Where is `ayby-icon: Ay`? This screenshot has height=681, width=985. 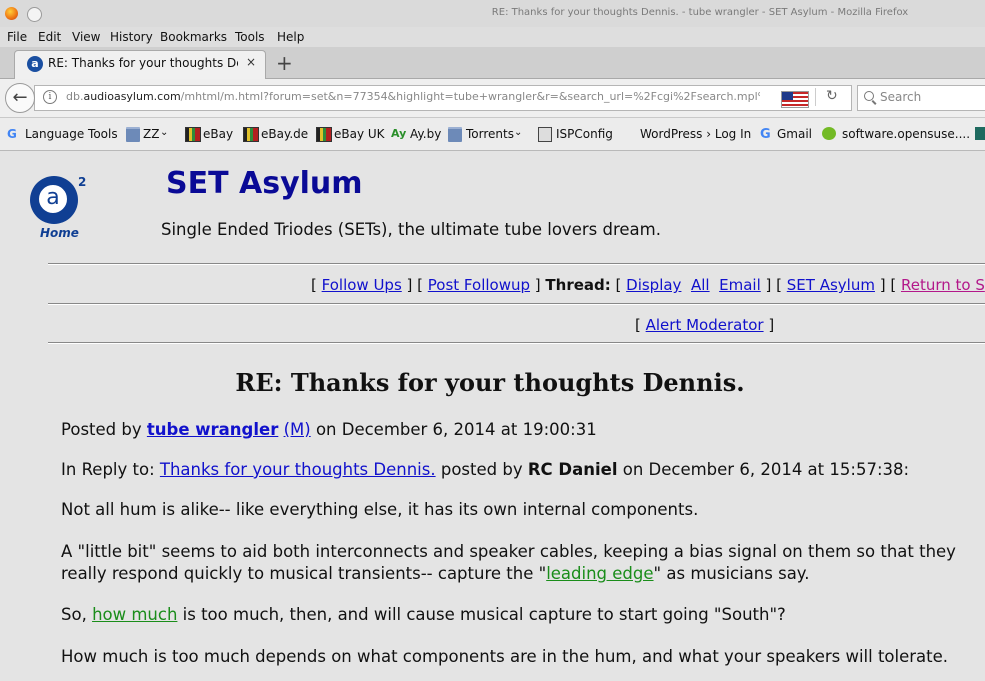
ayby-icon: Ay is located at coordinates (399, 133).